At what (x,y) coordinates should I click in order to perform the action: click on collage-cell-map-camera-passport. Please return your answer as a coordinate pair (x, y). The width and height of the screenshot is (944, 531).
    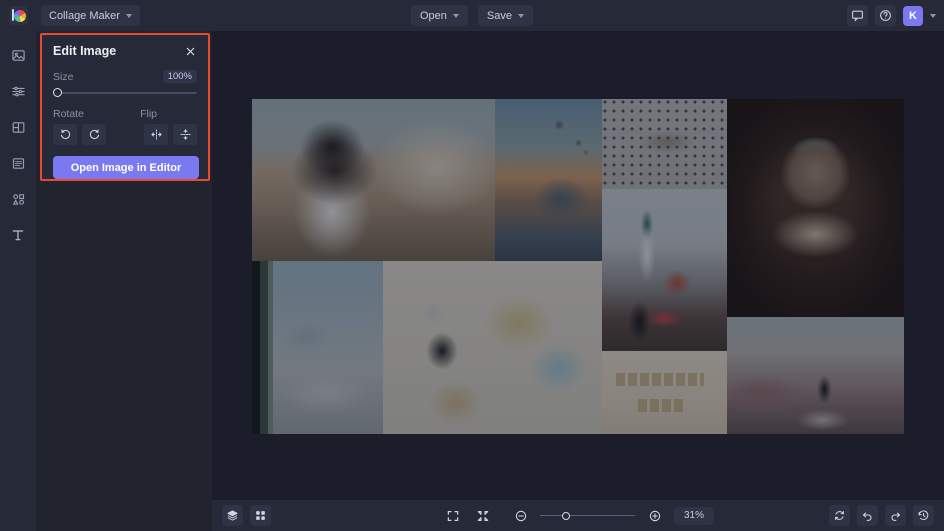
    Looking at the image, I should click on (492, 347).